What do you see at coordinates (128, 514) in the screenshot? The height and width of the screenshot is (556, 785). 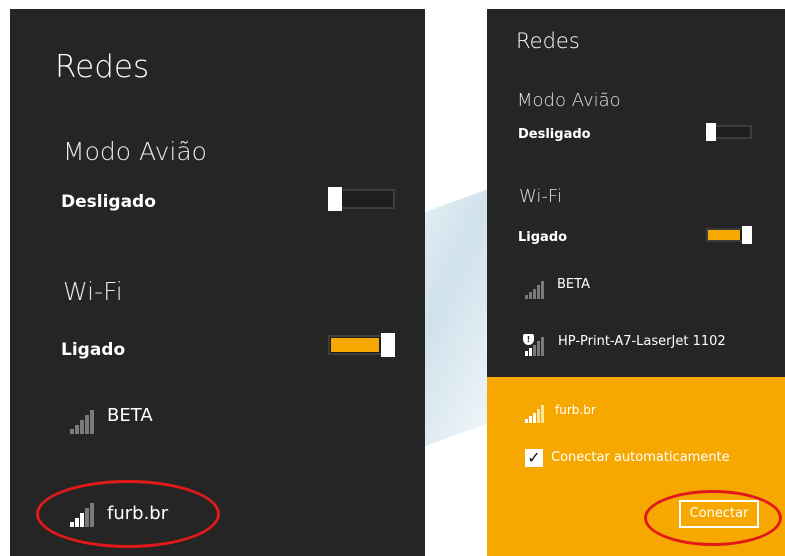 I see `highlight-ellipse-furb` at bounding box center [128, 514].